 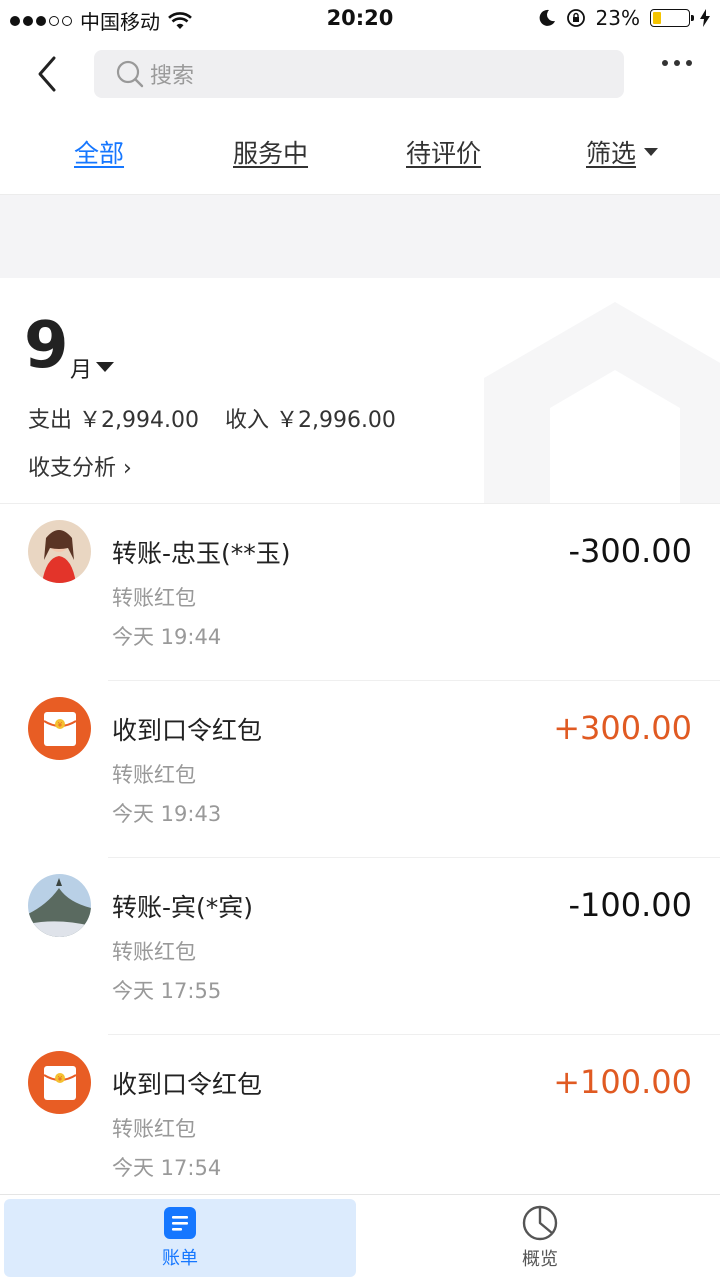 I want to click on search-placeholder: 搜索, so click(x=172, y=76).